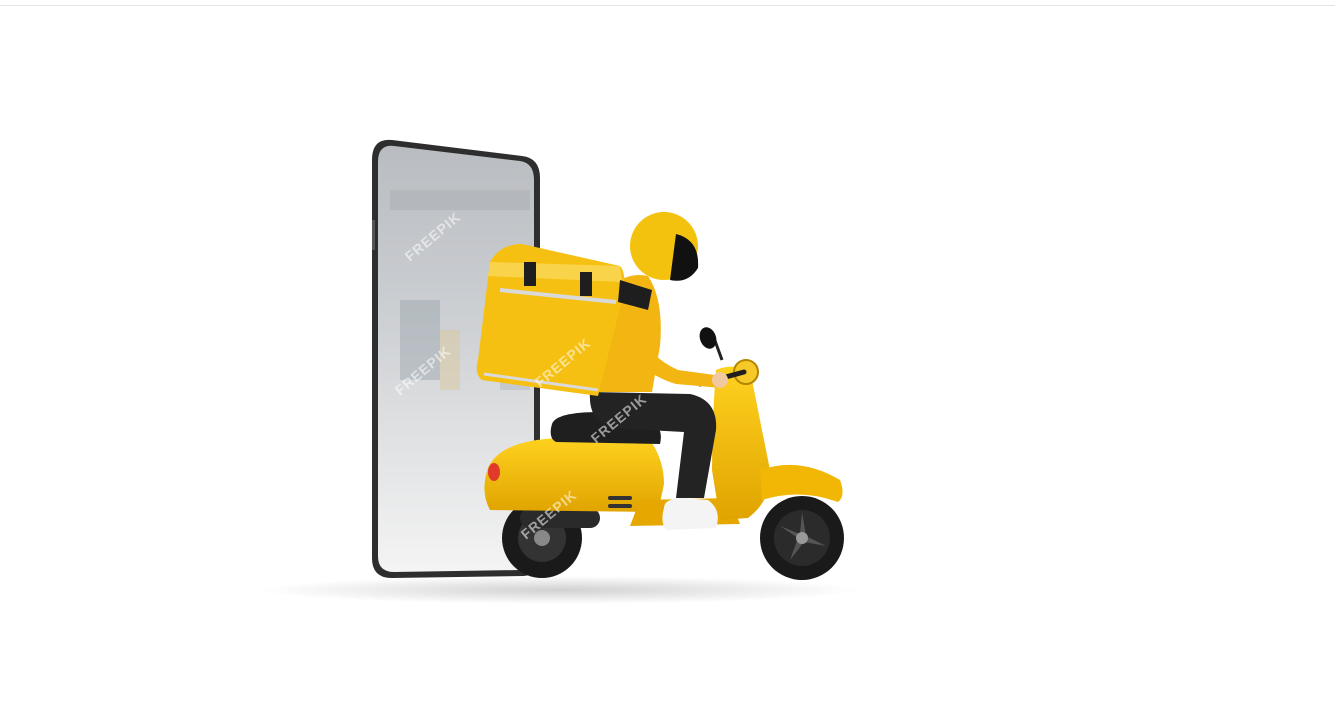  I want to click on ground-shadow, so click(560, 590).